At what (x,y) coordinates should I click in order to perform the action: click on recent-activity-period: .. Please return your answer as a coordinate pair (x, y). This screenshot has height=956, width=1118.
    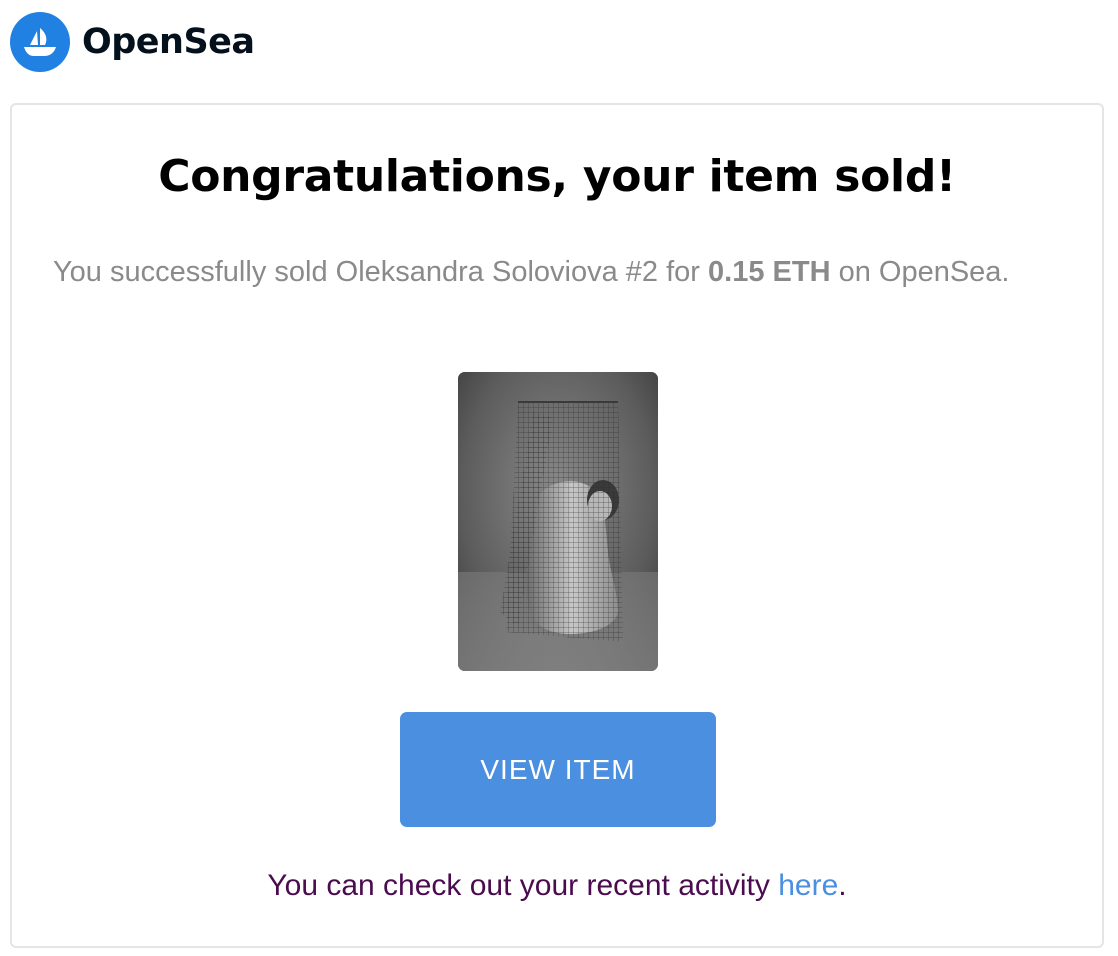
    Looking at the image, I should click on (842, 885).